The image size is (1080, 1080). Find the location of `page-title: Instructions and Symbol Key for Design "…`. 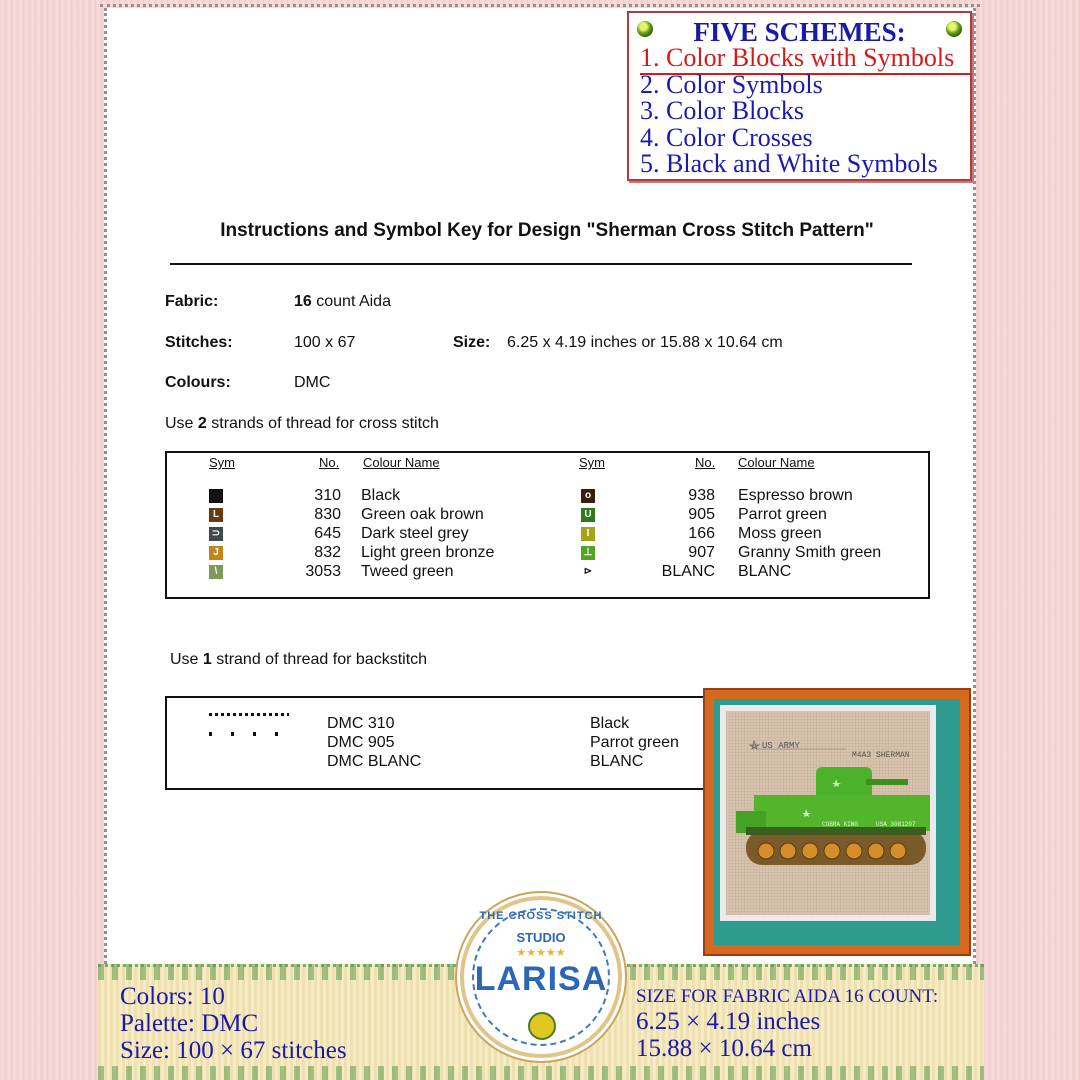

page-title: Instructions and Symbol Key for Design "… is located at coordinates (547, 230).